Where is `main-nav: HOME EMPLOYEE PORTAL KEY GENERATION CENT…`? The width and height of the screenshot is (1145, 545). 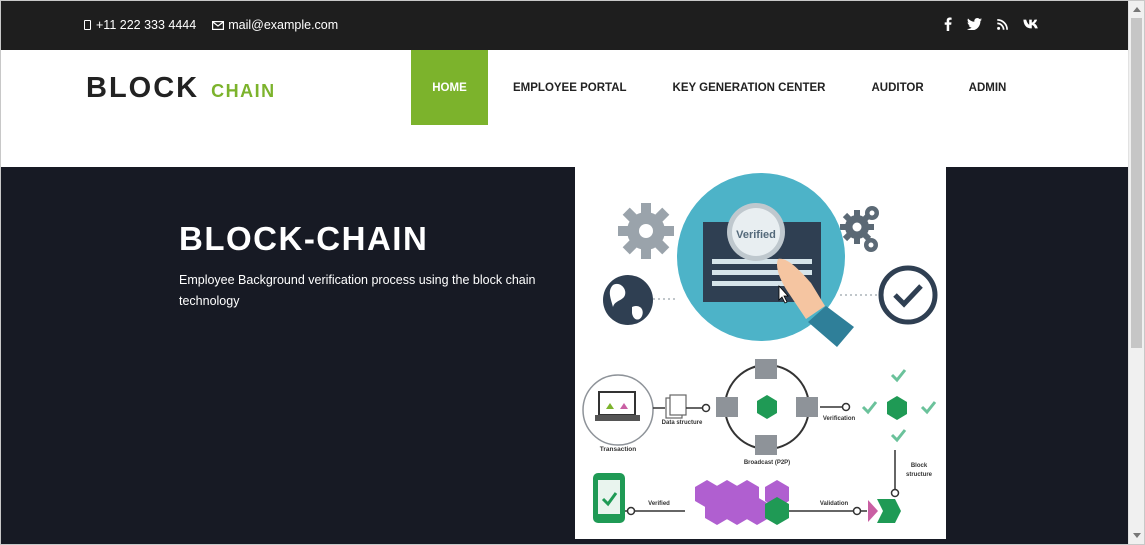
main-nav: HOME EMPLOYEE PORTAL KEY GENERATION CENT… is located at coordinates (708, 87).